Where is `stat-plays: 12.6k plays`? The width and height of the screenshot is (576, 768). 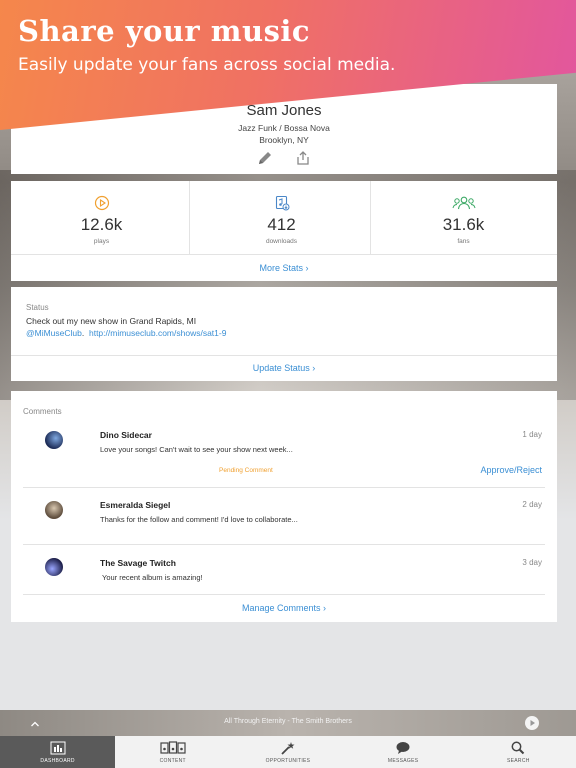
stat-plays: 12.6k plays is located at coordinates (101, 217).